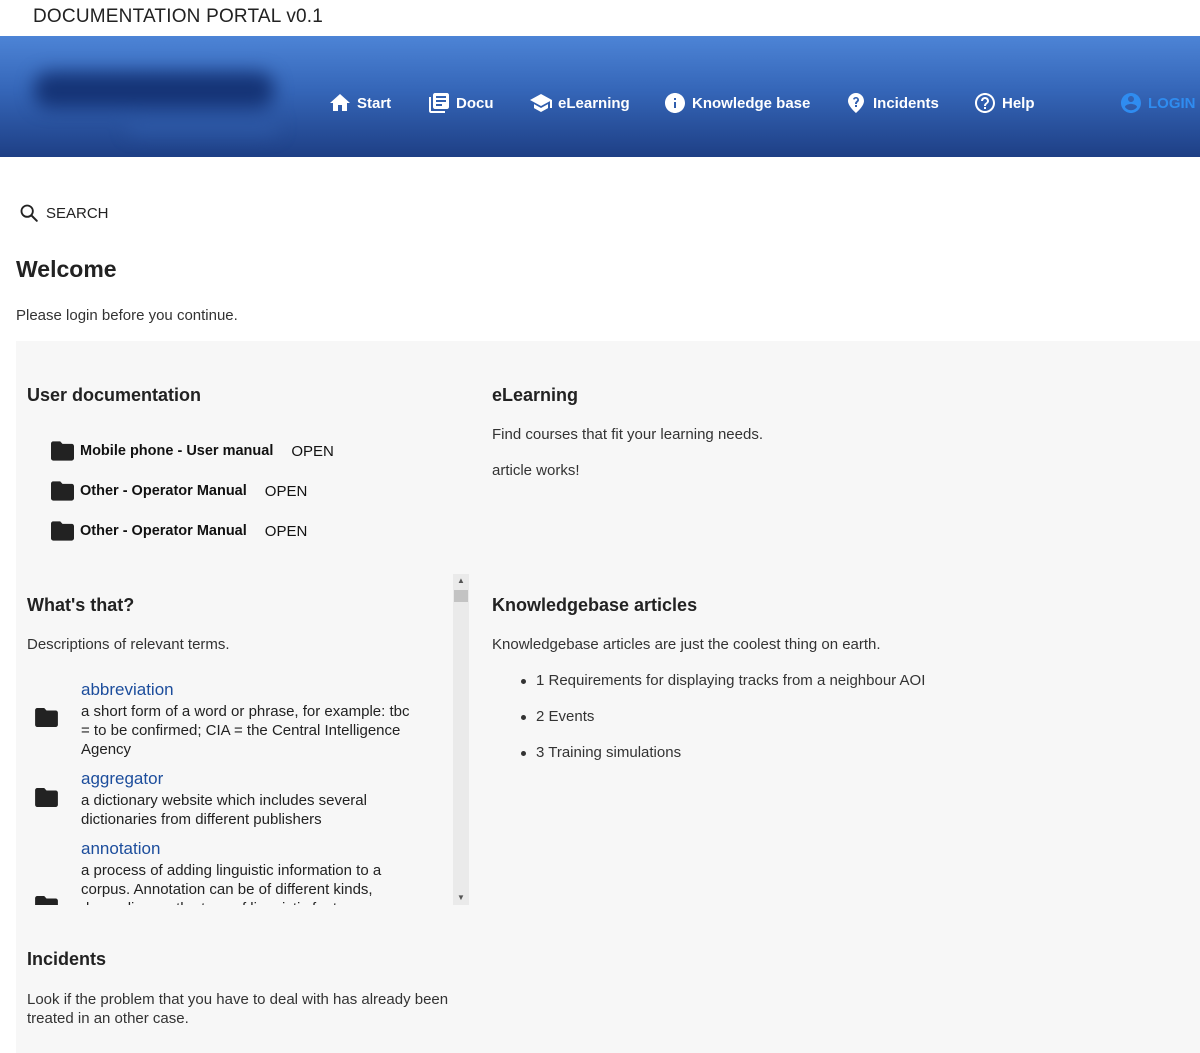 The width and height of the screenshot is (1200, 1053). What do you see at coordinates (475, 103) in the screenshot?
I see `nav-docu-label: Docu` at bounding box center [475, 103].